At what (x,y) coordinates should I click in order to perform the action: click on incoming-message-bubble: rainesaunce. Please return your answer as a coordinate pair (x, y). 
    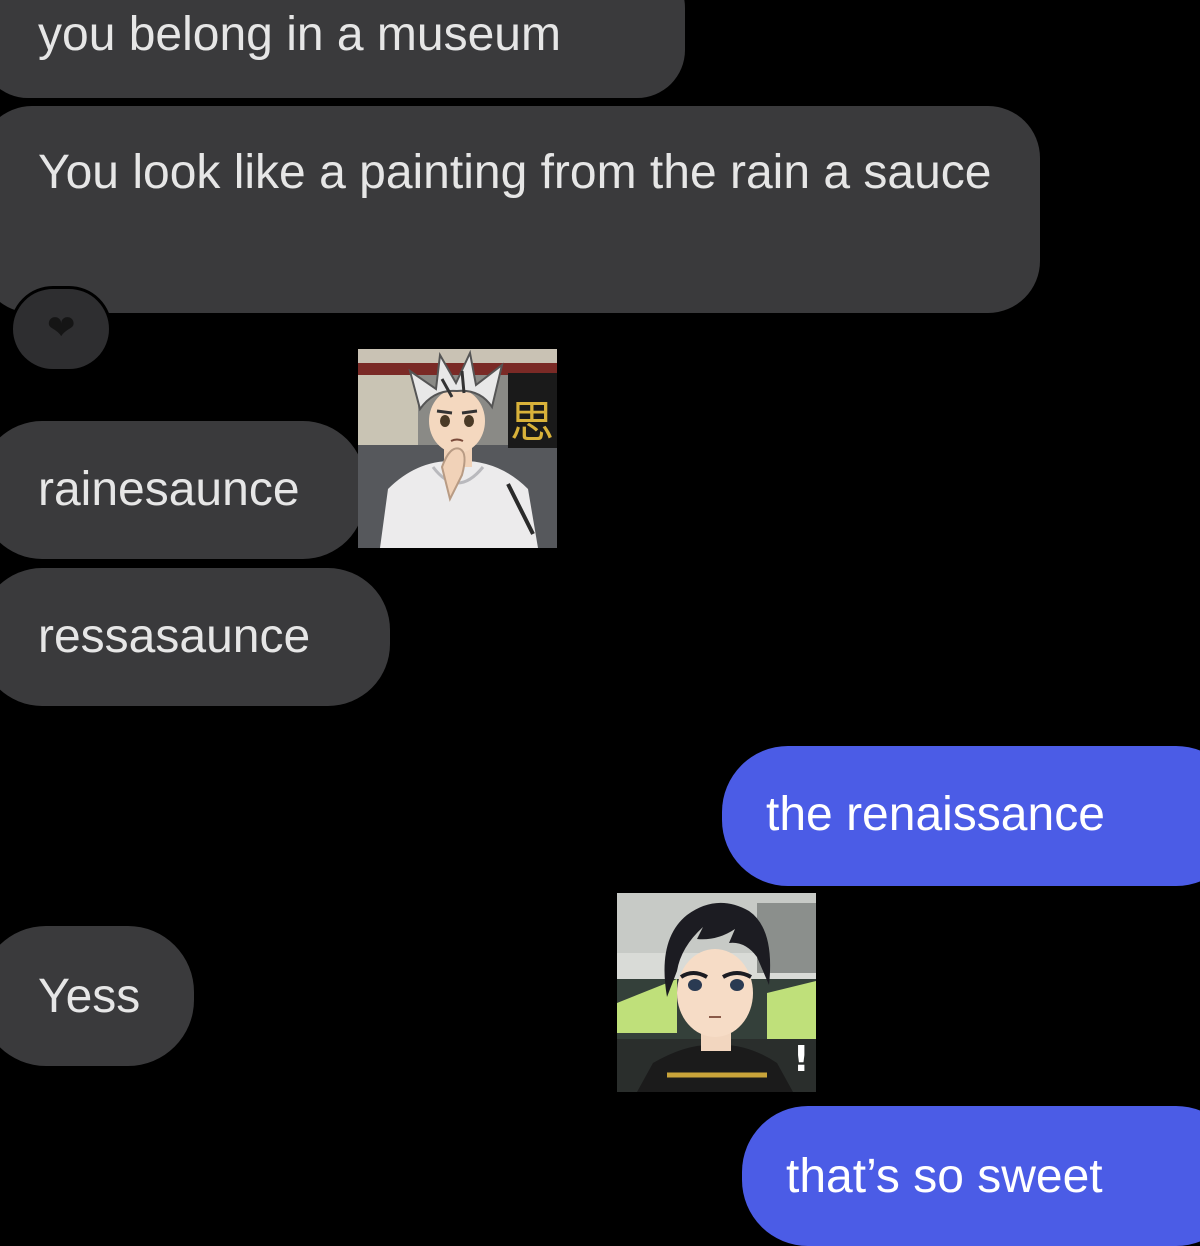
    Looking at the image, I should click on (182, 490).